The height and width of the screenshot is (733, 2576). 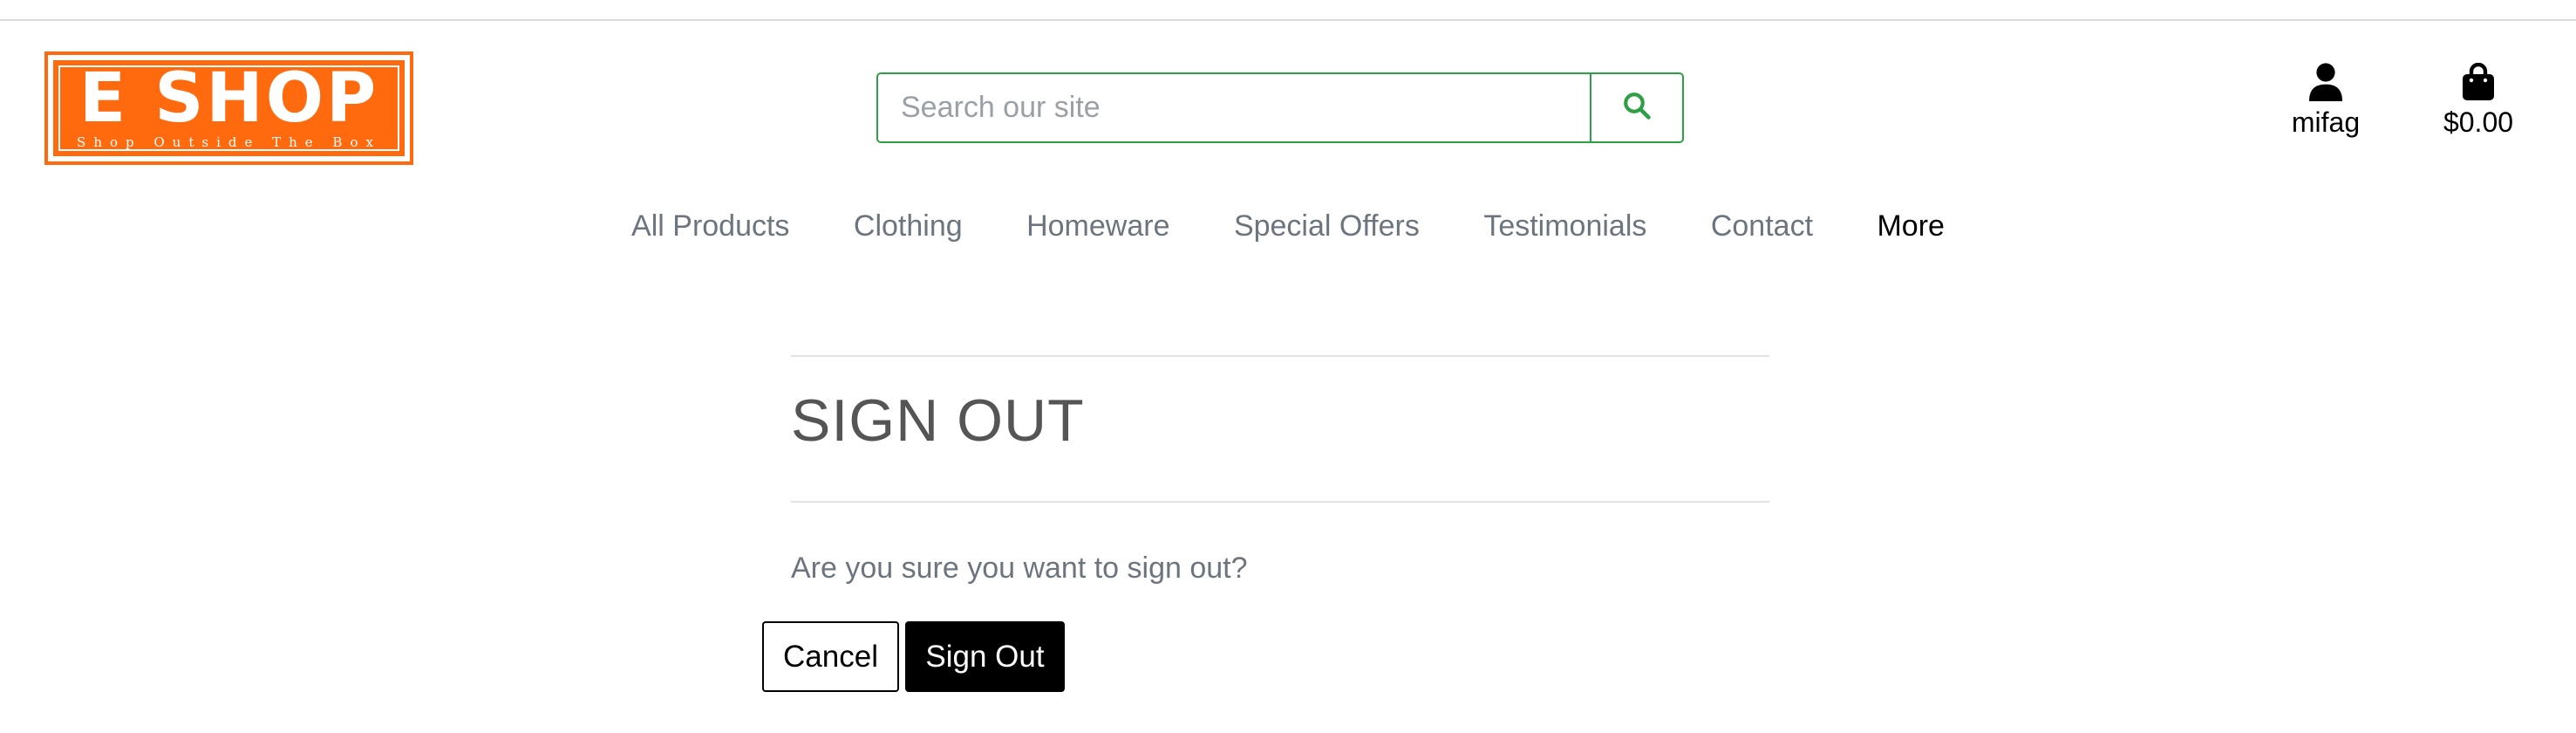 What do you see at coordinates (938, 420) in the screenshot?
I see `page-title: SIGN OUT` at bounding box center [938, 420].